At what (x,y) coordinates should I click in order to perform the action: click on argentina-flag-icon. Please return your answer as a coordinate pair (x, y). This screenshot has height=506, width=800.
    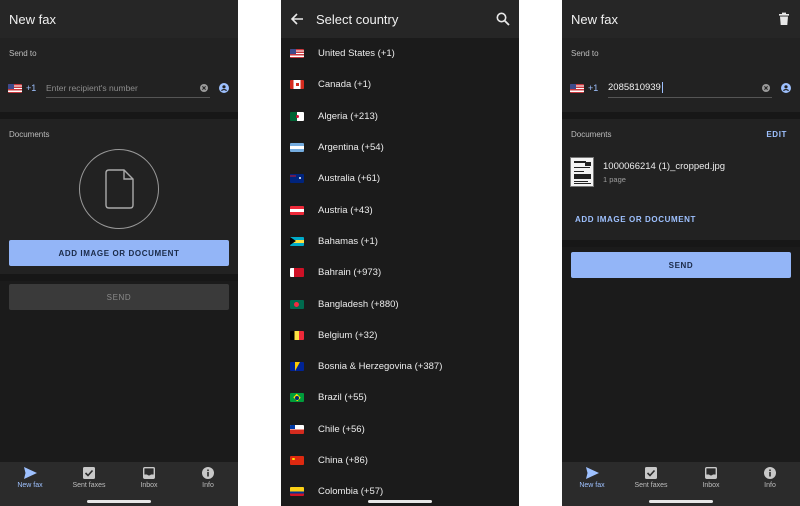
    Looking at the image, I should click on (297, 148).